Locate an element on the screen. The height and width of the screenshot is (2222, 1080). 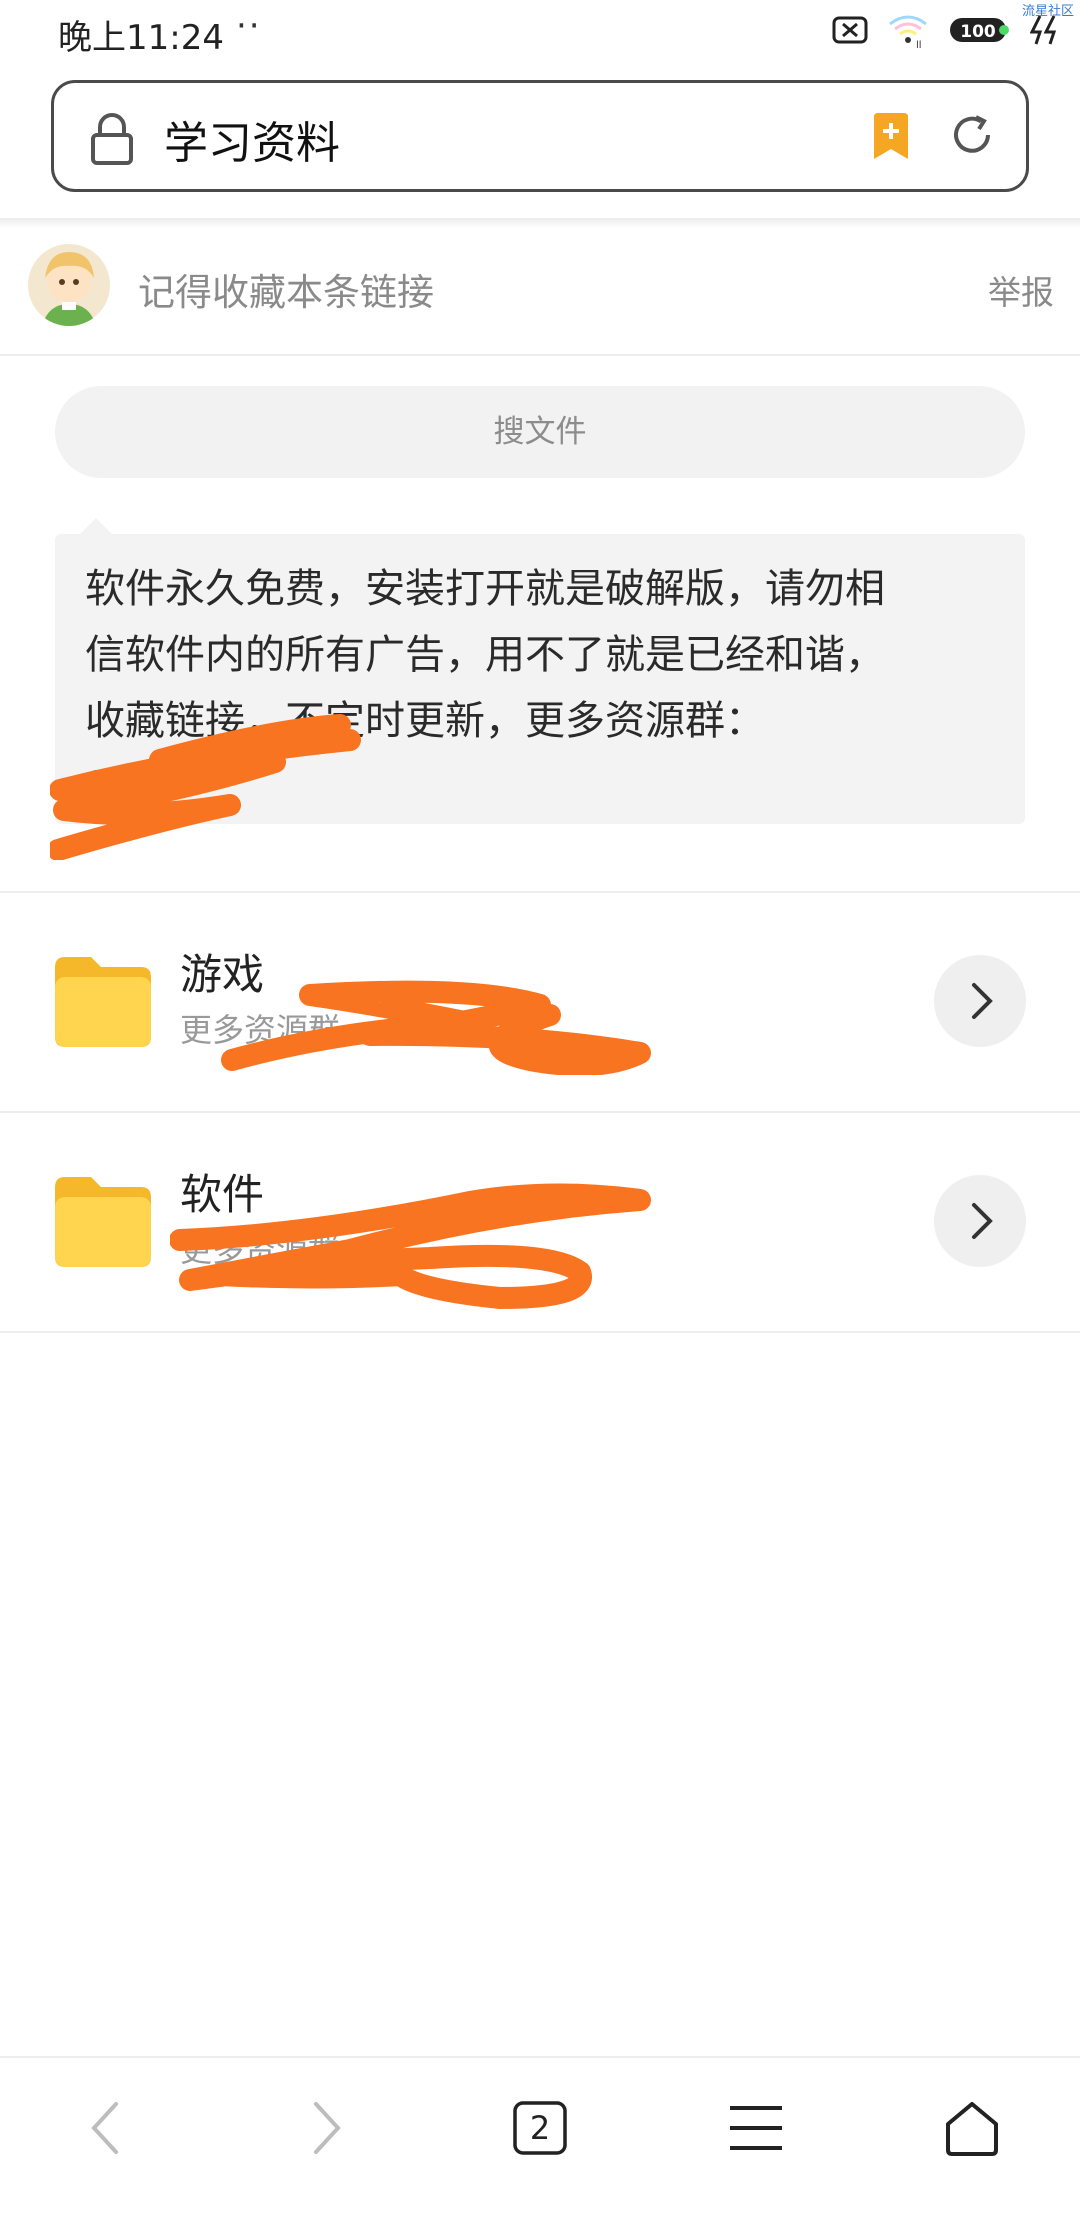
battery-icon: 100 is located at coordinates (980, 32).